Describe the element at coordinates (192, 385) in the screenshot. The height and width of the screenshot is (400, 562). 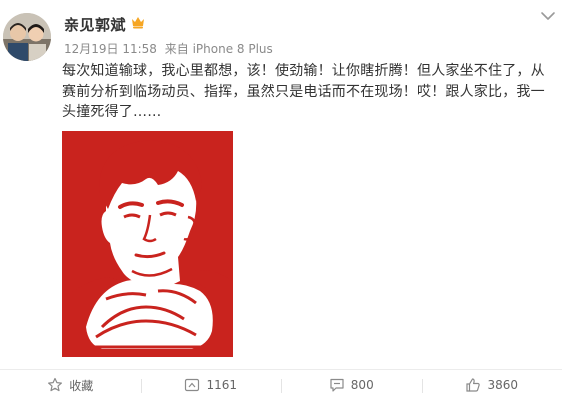
I see `repost-icon` at that location.